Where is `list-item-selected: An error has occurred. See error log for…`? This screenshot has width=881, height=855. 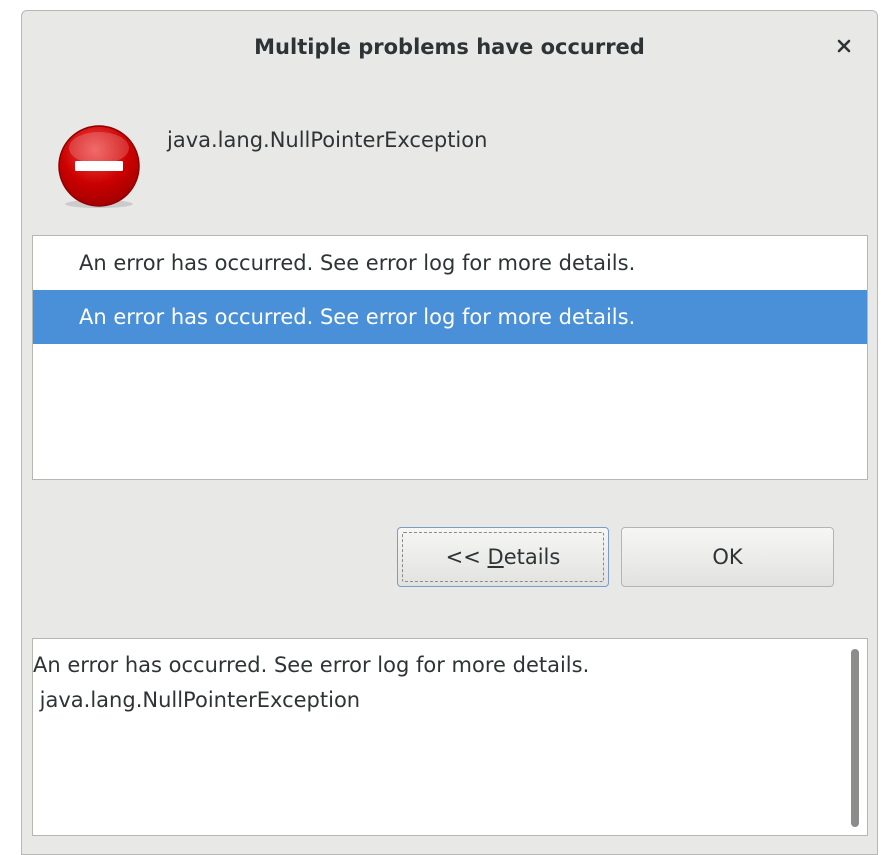
list-item-selected: An error has occurred. See error log for… is located at coordinates (450, 317).